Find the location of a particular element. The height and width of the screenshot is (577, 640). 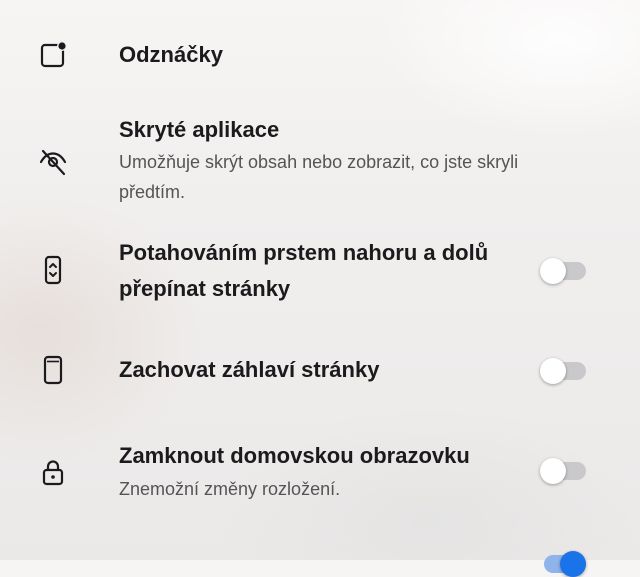

badge-icon is located at coordinates (53, 55).